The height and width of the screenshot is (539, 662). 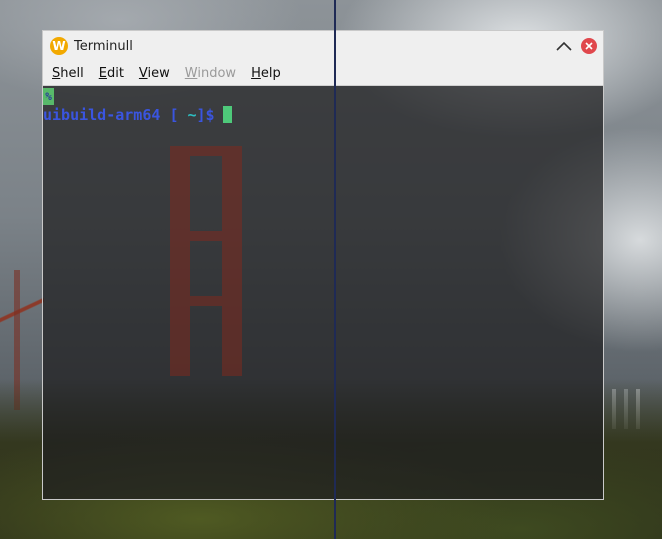 I want to click on menu-shell-rest: hell, so click(x=72, y=73).